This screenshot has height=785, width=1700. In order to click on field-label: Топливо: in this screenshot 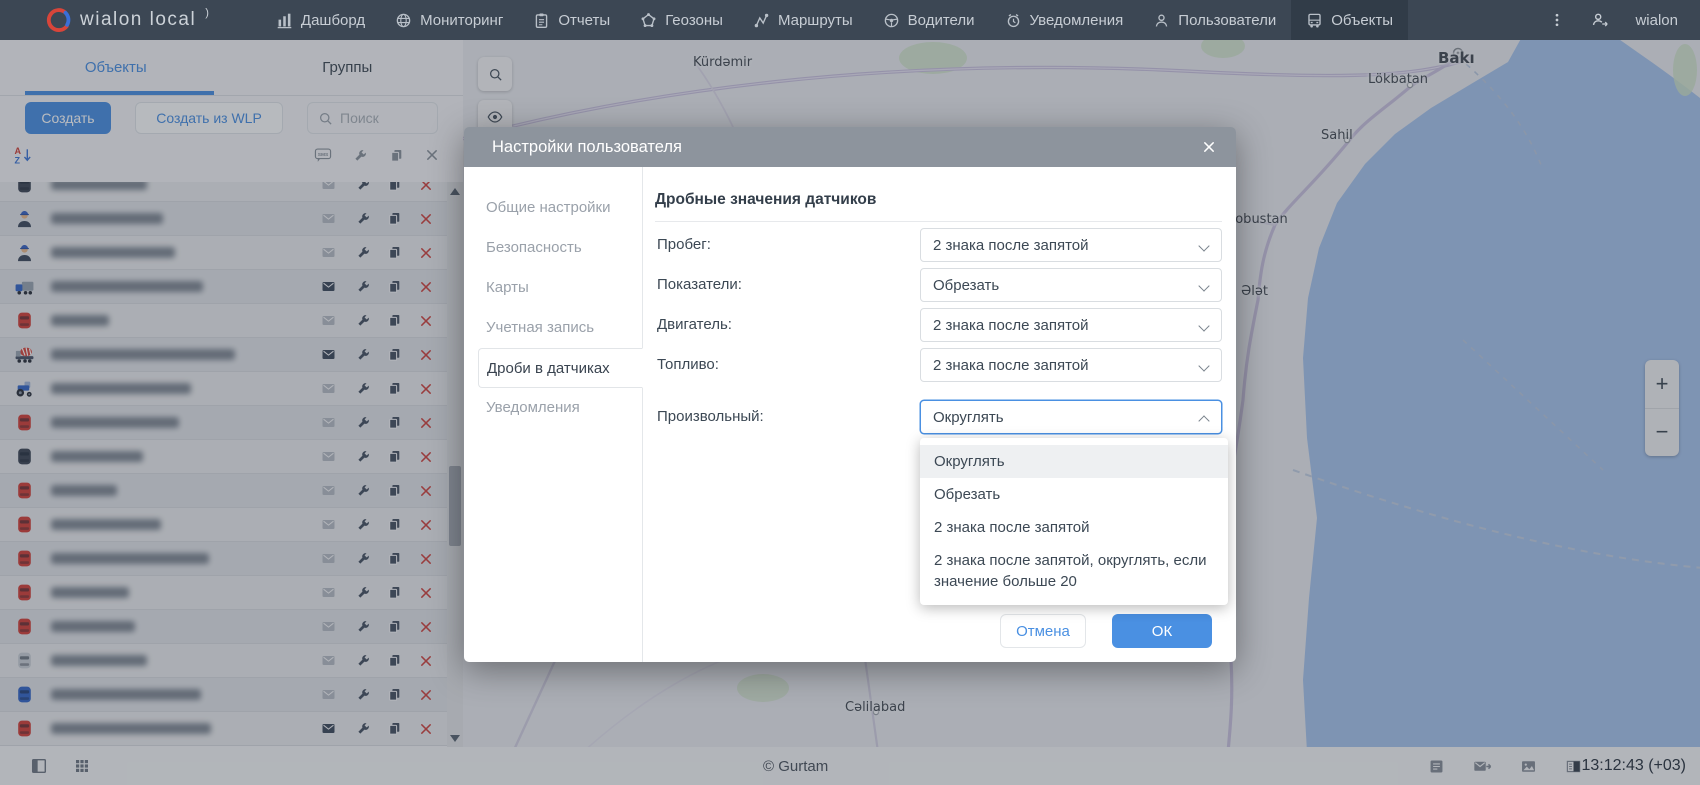, I will do `click(688, 364)`.